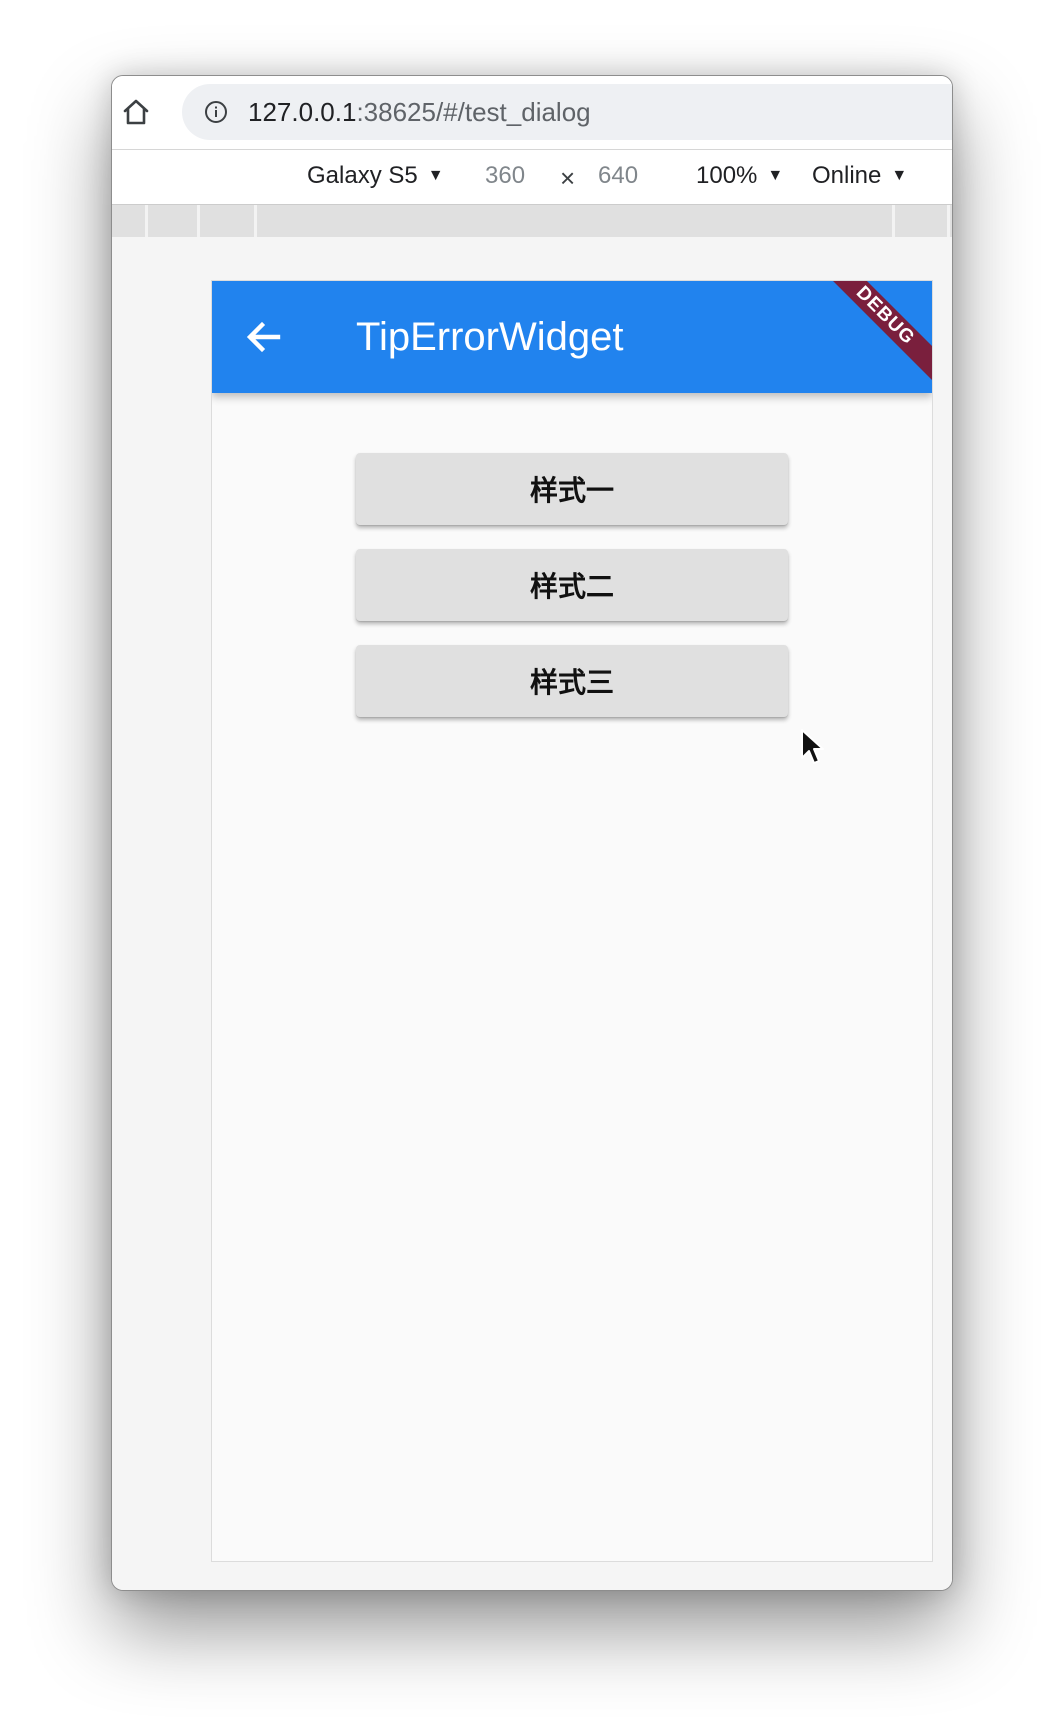 The height and width of the screenshot is (1736, 1062). Describe the element at coordinates (216, 112) in the screenshot. I see `info-icon` at that location.